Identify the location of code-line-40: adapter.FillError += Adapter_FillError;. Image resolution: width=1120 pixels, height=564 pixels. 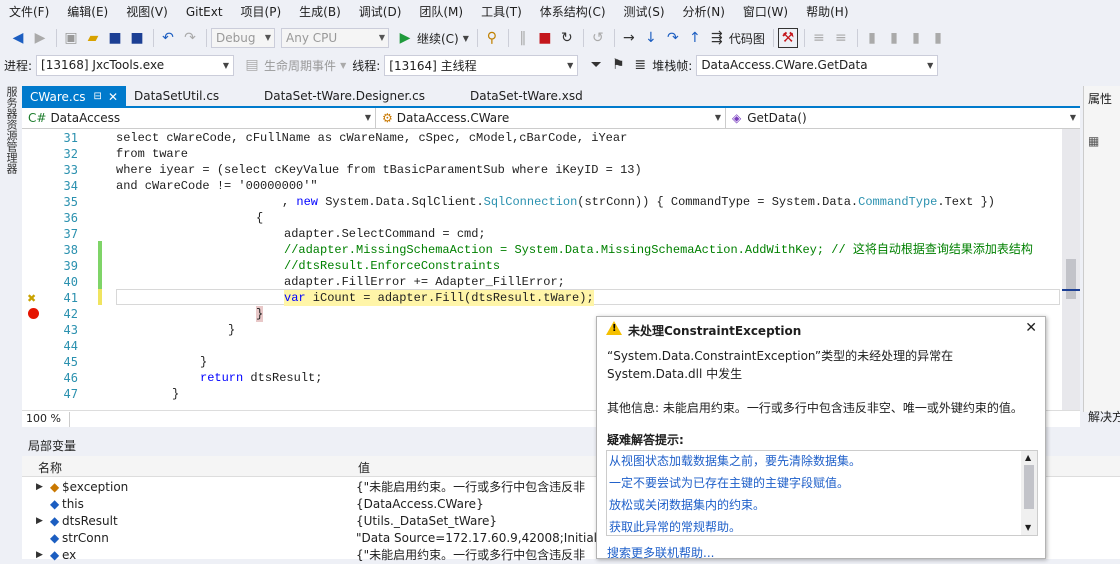
(424, 282).